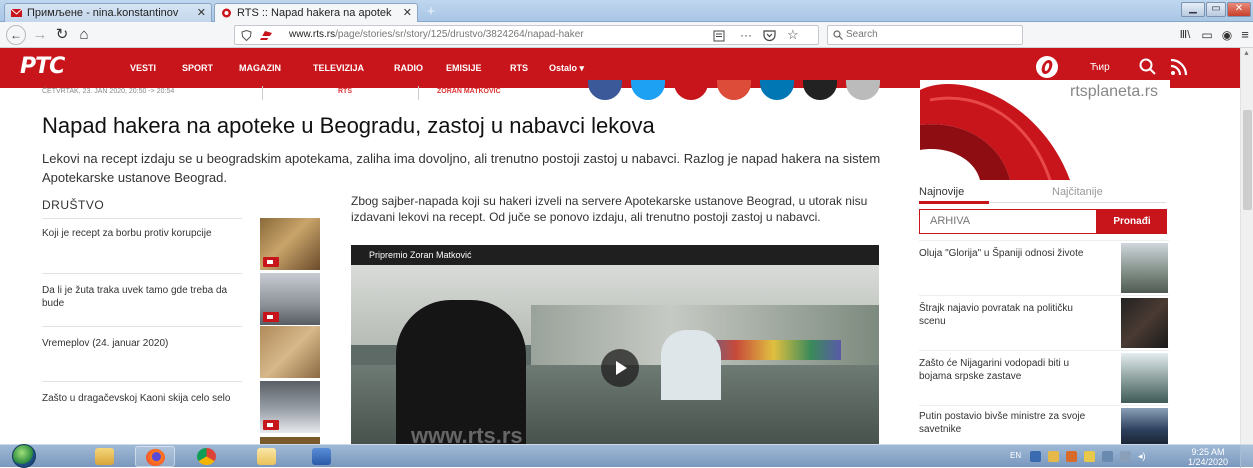  I want to click on taskbar-word, so click(322, 456).